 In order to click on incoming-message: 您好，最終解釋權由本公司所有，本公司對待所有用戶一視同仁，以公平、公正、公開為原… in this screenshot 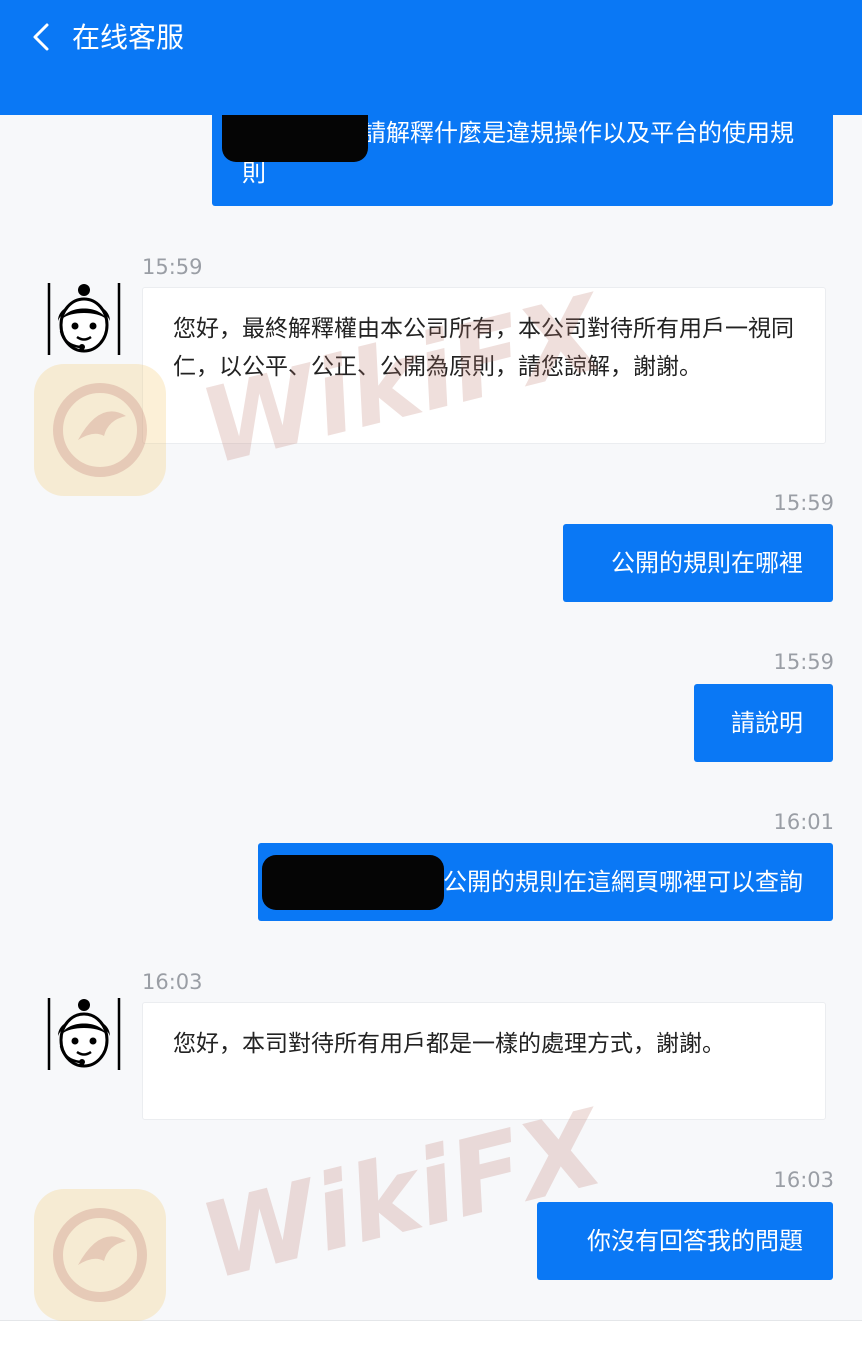, I will do `click(484, 365)`.